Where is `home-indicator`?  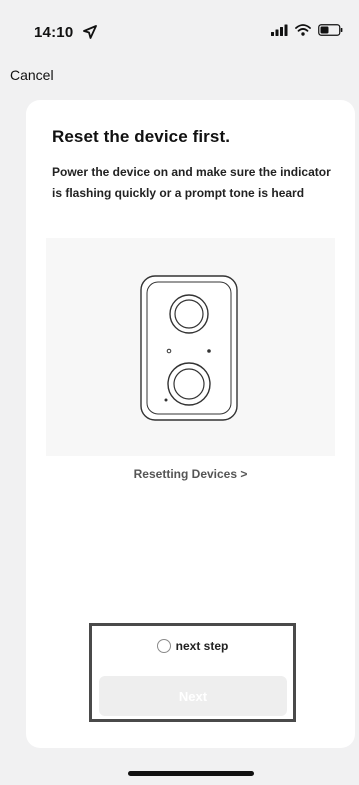 home-indicator is located at coordinates (191, 773).